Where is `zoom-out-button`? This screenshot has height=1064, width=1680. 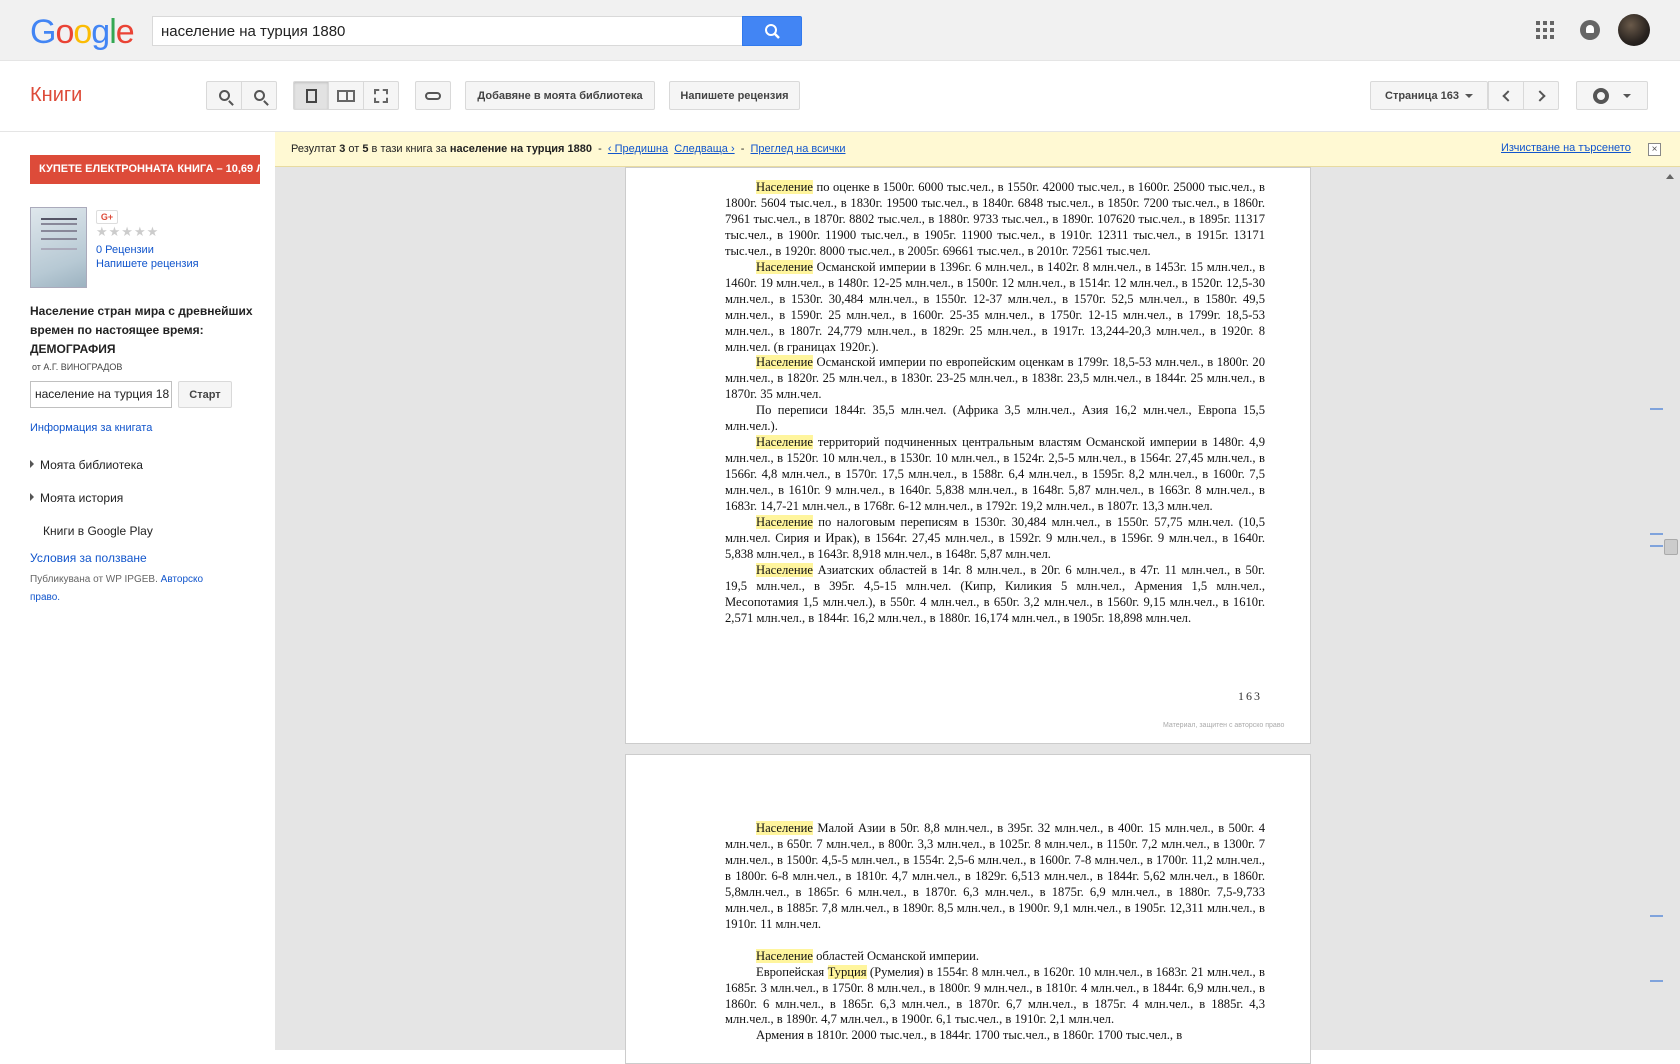 zoom-out-button is located at coordinates (259, 95).